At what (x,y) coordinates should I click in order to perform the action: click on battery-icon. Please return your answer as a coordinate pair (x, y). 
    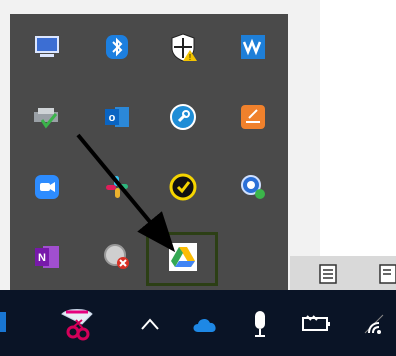
    Looking at the image, I should click on (316, 323).